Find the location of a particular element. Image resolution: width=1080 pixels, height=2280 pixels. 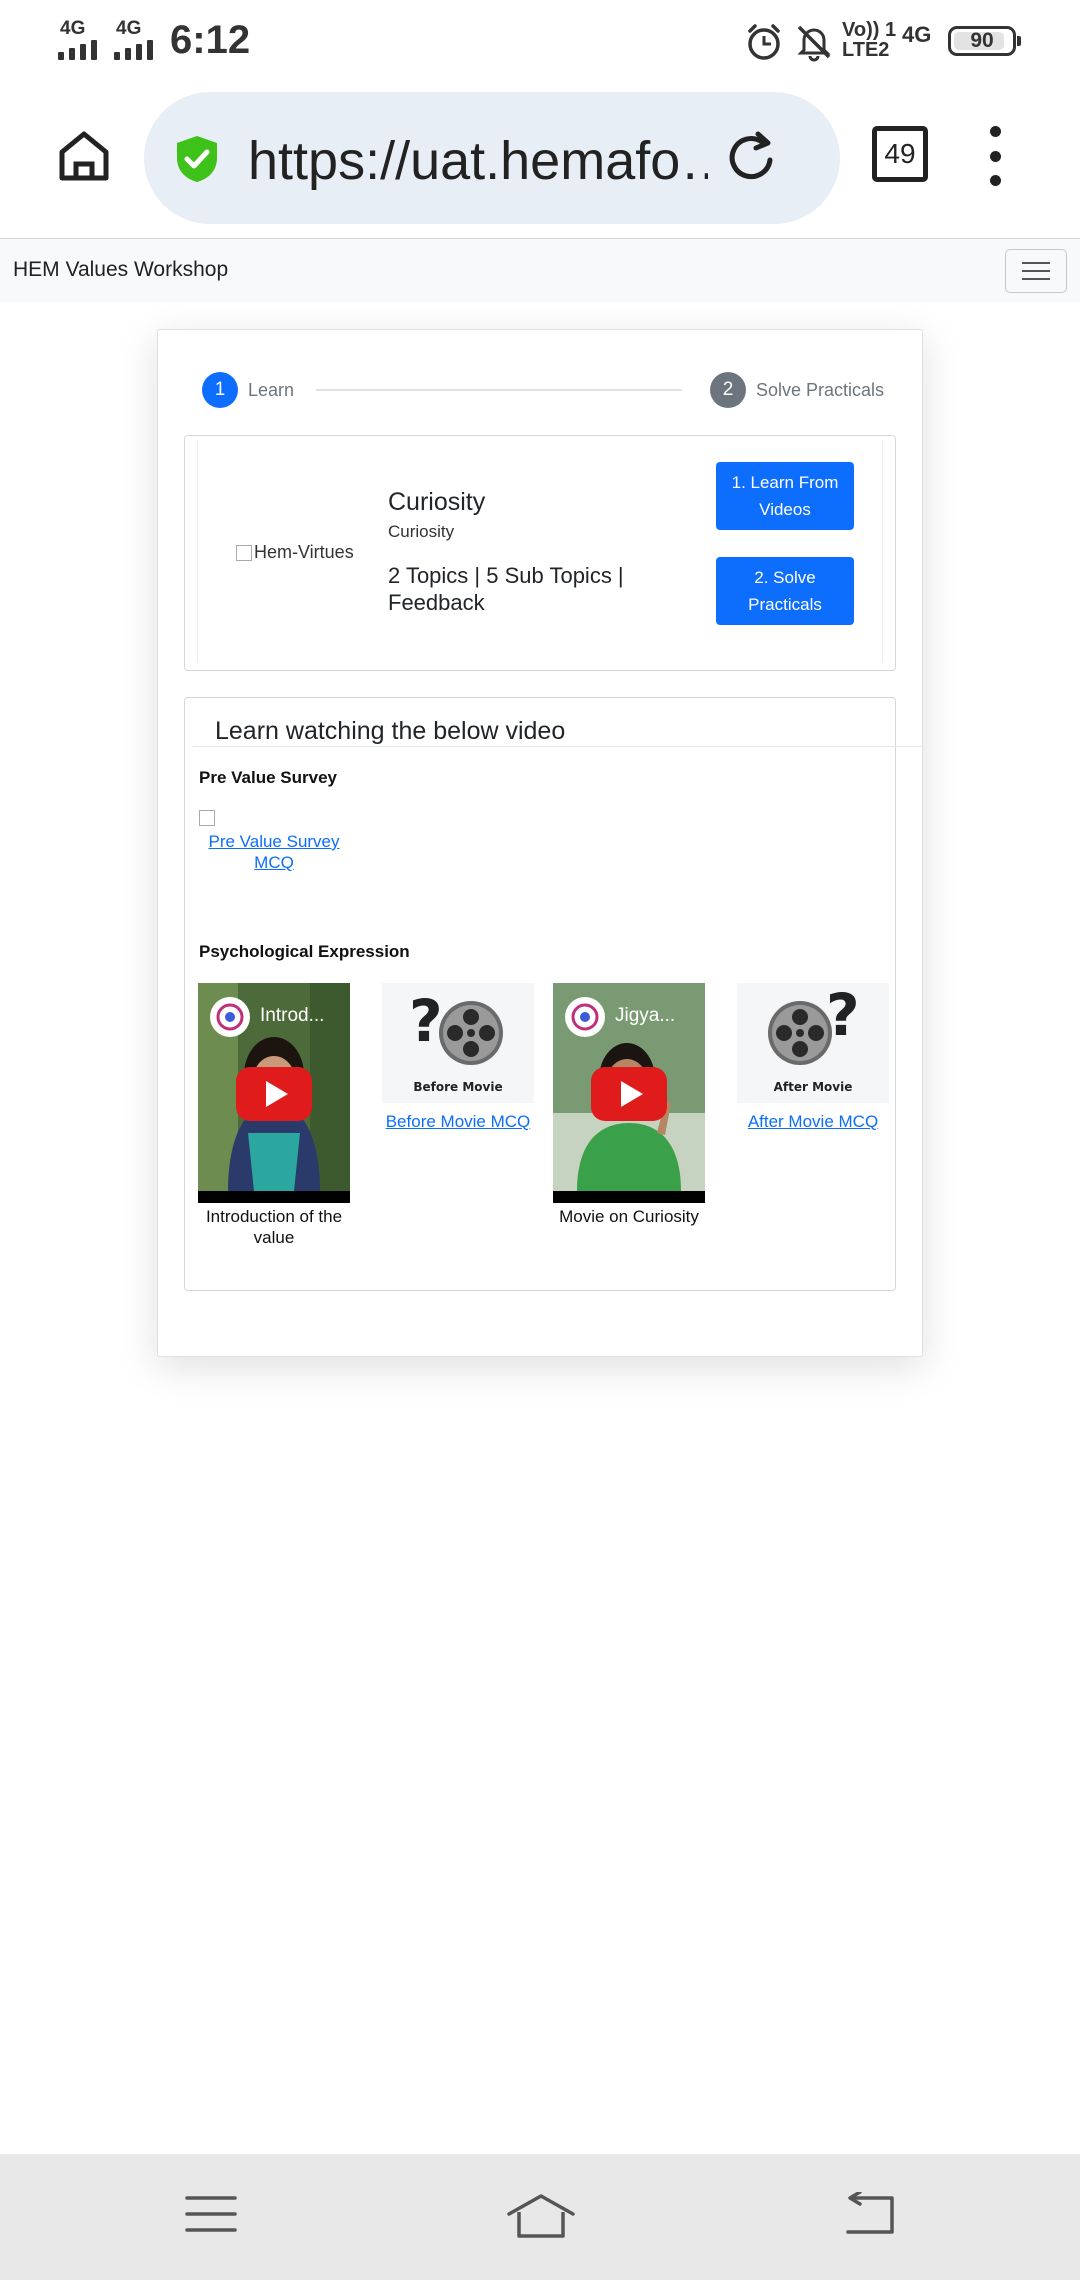

page-navbar: HEM Values Workshop is located at coordinates (540, 270).